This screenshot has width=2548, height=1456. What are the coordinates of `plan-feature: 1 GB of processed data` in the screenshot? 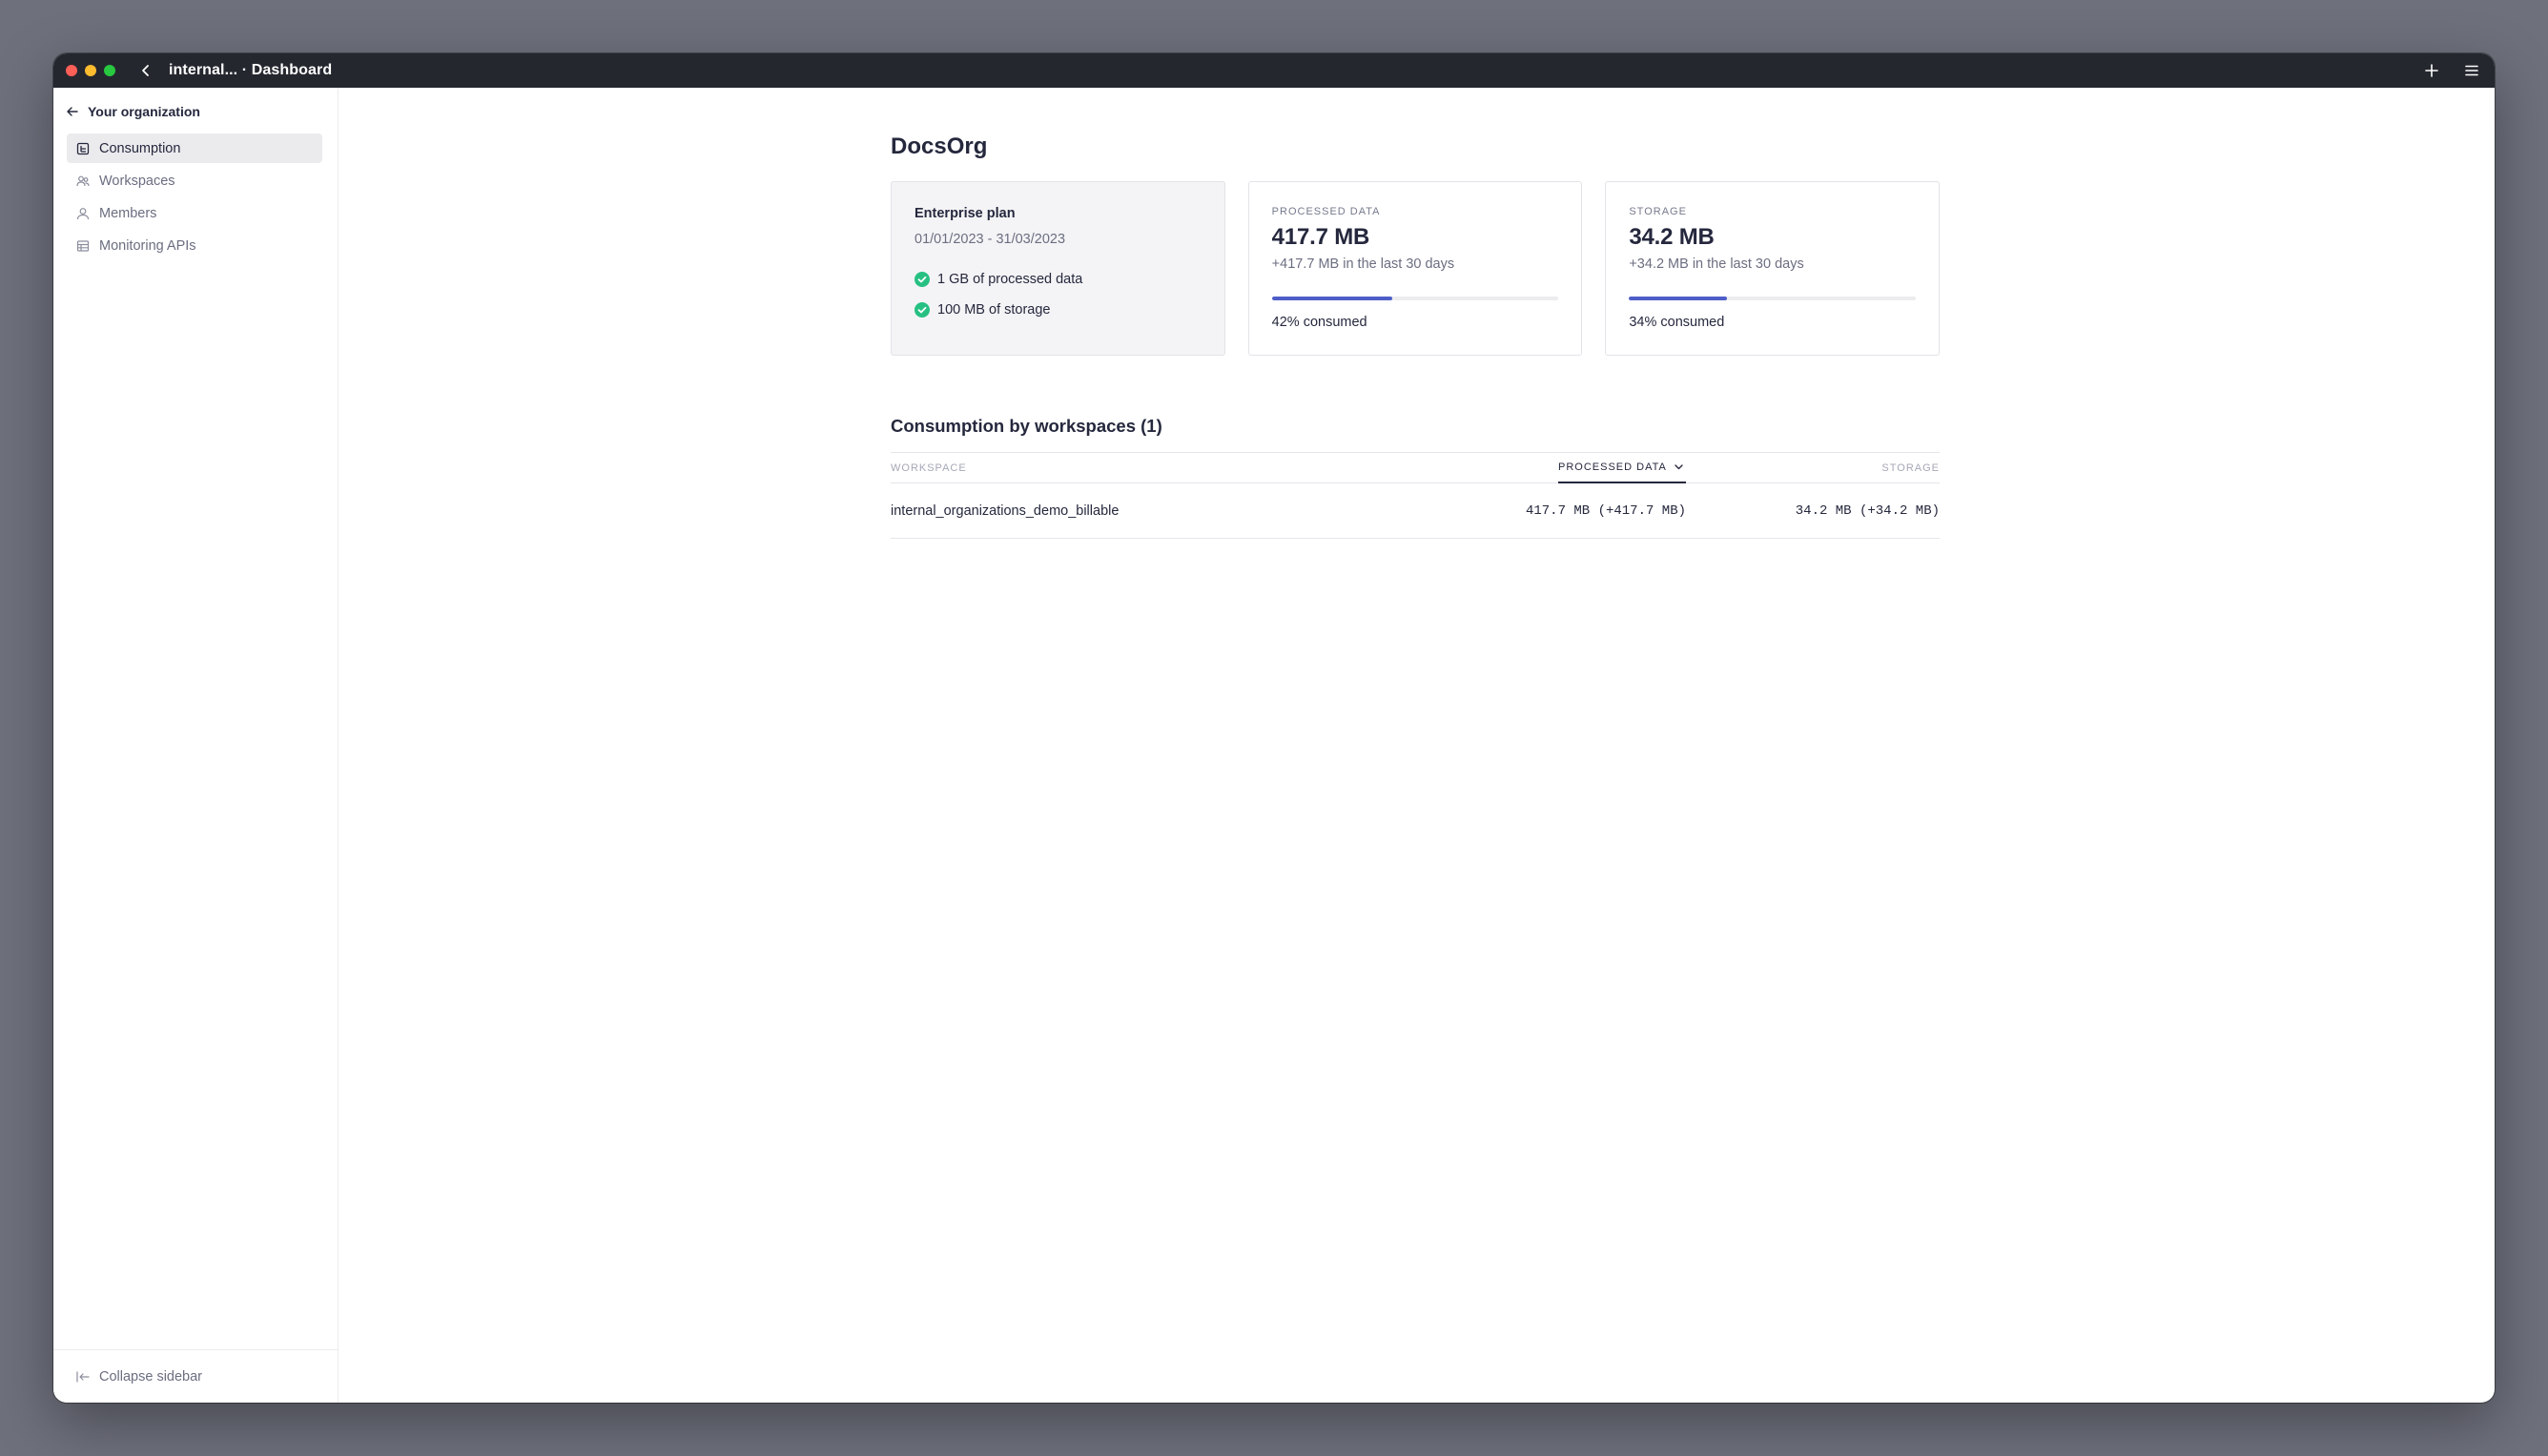 It's located at (1058, 279).